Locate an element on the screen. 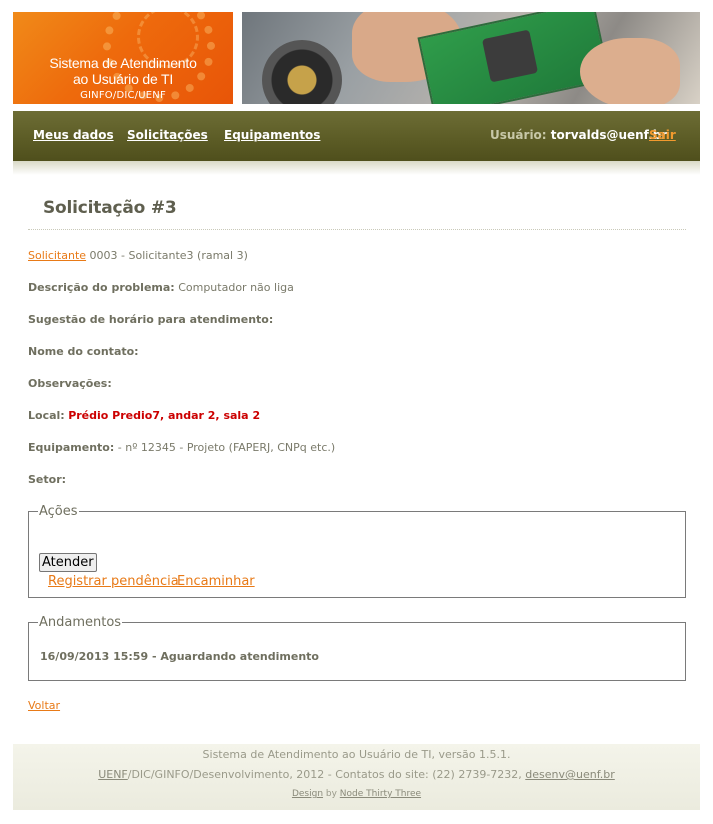 The image size is (713, 824). field-notes: Observações: is located at coordinates (70, 383).